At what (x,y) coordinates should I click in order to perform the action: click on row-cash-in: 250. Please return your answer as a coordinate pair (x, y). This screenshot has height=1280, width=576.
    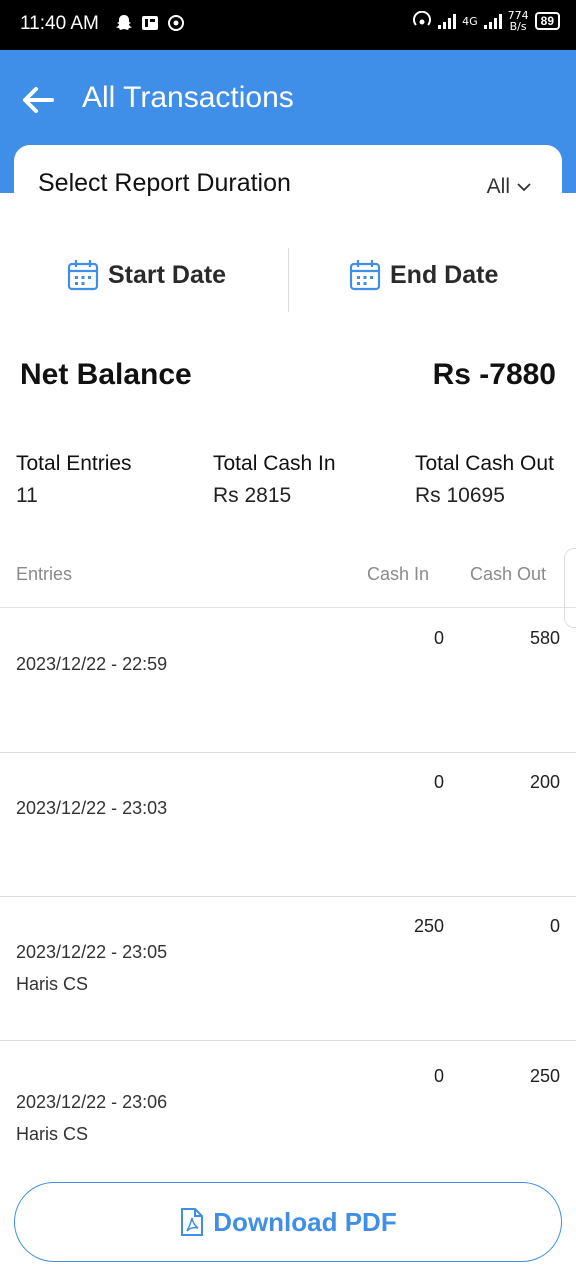
    Looking at the image, I should click on (428, 926).